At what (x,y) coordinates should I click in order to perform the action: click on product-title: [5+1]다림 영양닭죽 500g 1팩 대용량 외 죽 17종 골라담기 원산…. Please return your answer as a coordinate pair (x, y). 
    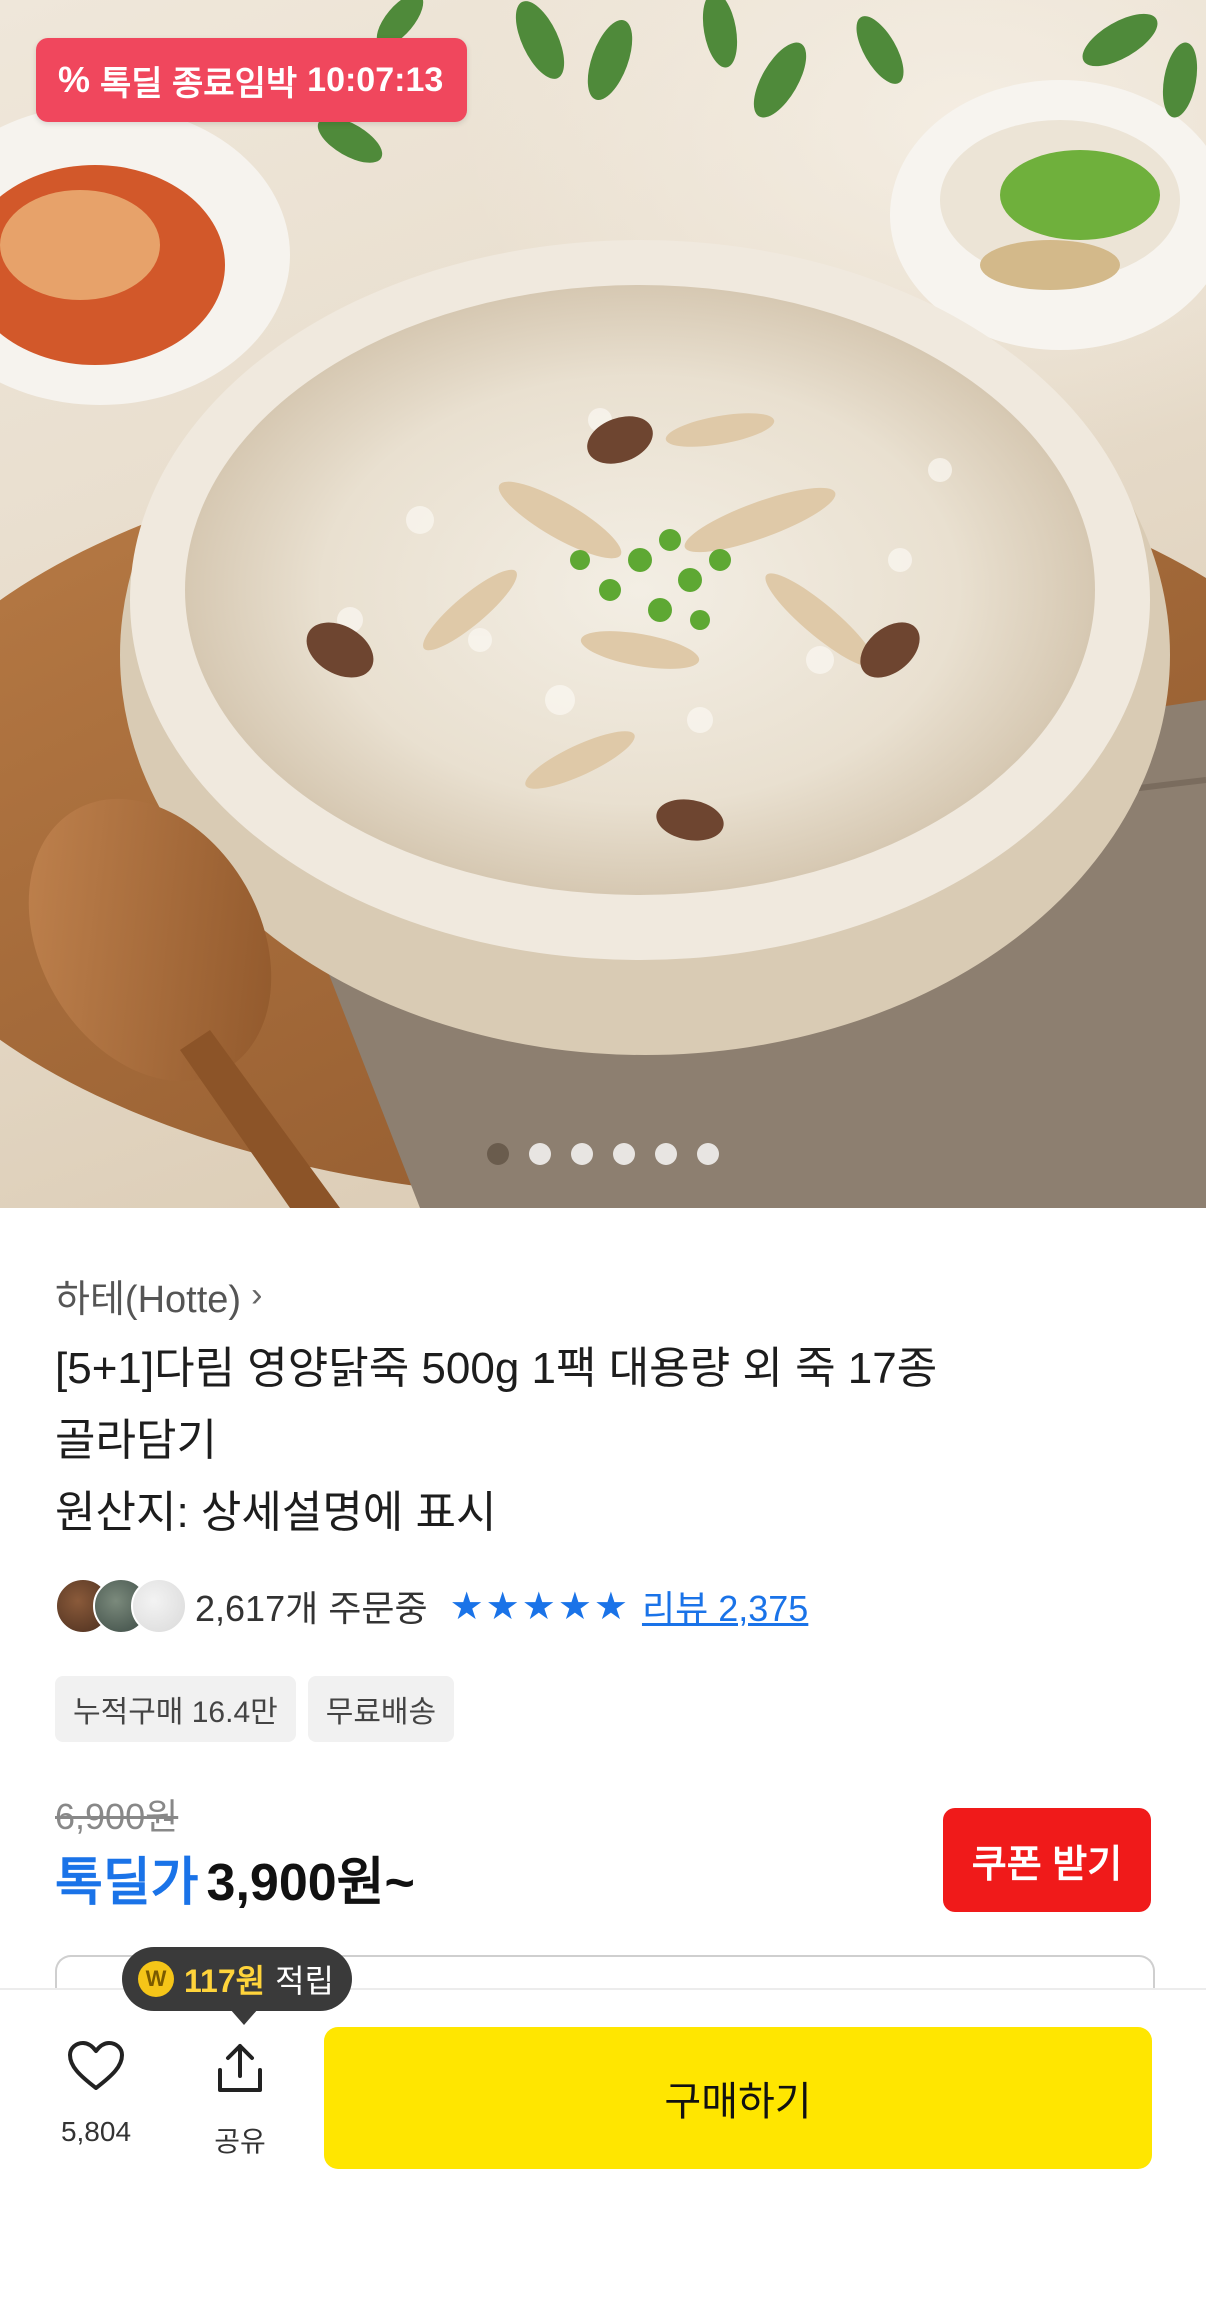
    Looking at the image, I should click on (565, 1441).